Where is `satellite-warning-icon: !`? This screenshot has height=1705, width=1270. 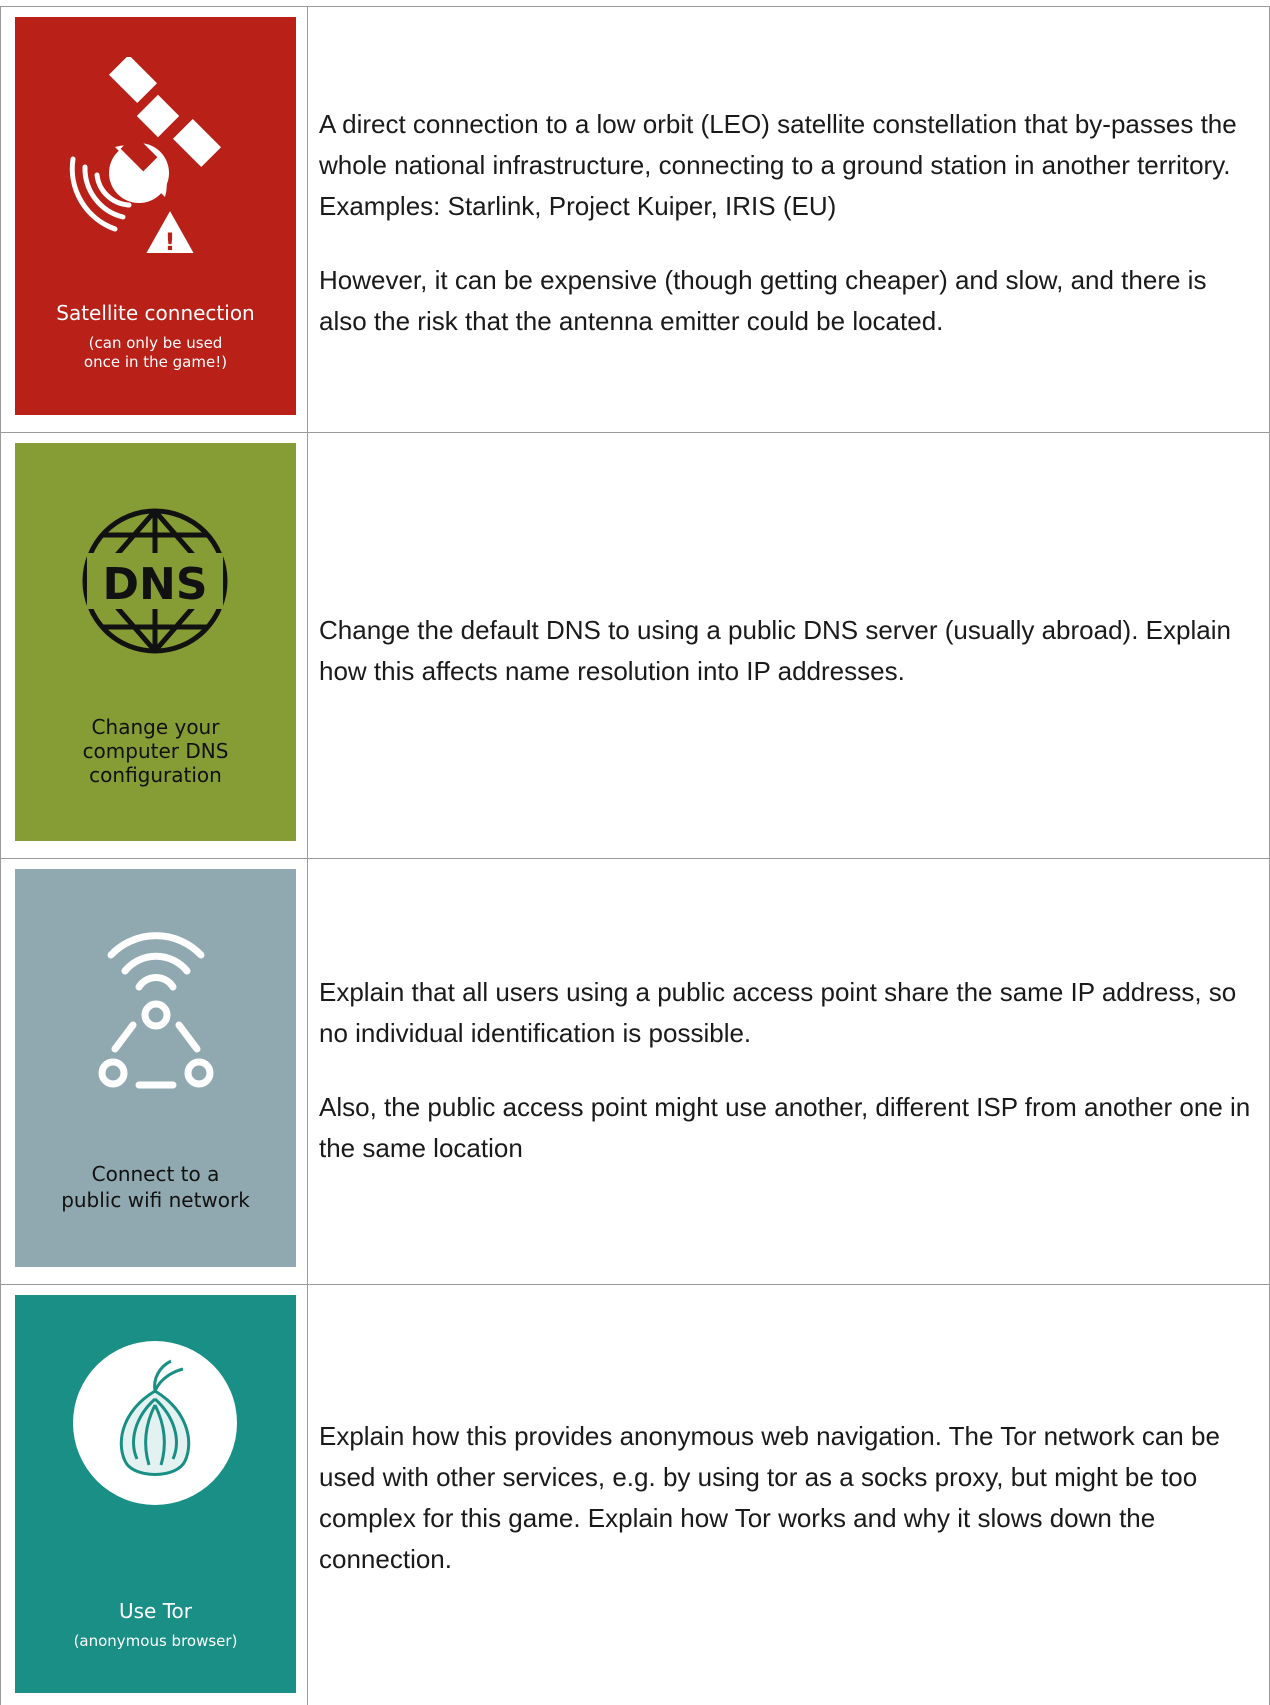 satellite-warning-icon: ! is located at coordinates (145, 157).